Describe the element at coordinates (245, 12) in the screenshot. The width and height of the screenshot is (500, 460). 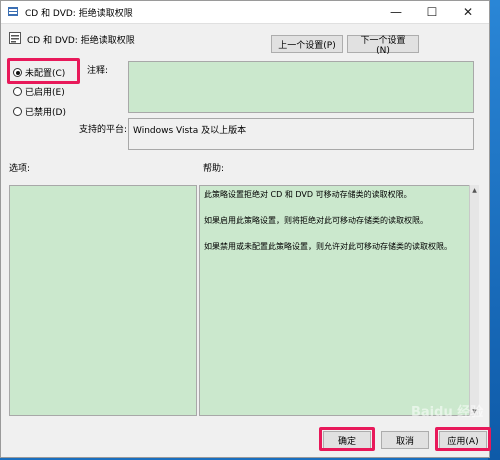
I see `title-bar: CD 和 DVD: 拒绝读取权限 — ☐ ✕` at that location.